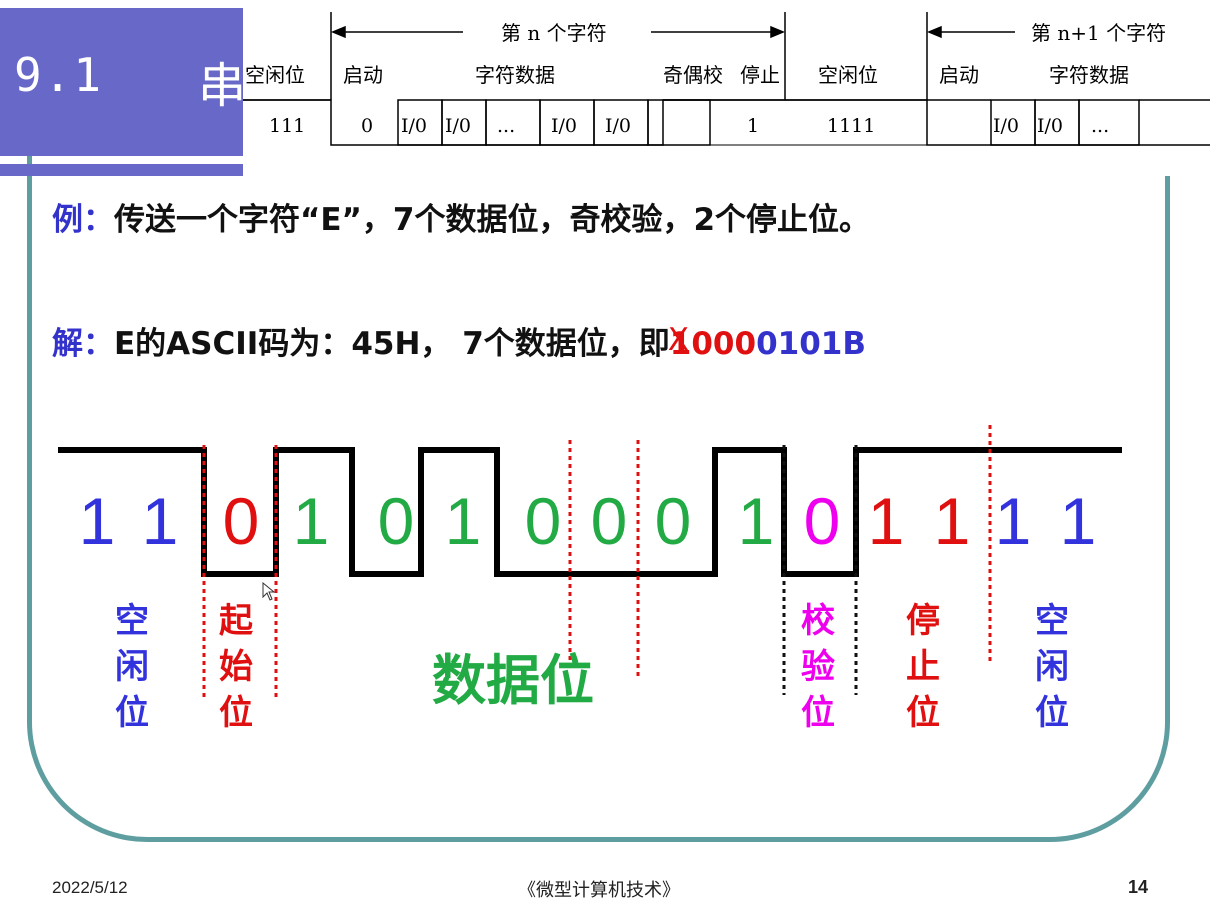 The width and height of the screenshot is (1210, 911). Describe the element at coordinates (458, 126) in the screenshot. I see `val-data-b: I/0` at that location.